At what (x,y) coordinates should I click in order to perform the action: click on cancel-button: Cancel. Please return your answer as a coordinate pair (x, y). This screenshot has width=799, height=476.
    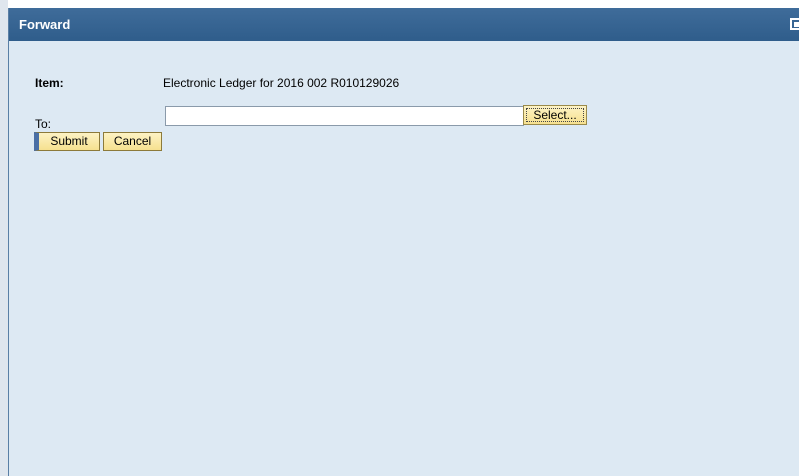
    Looking at the image, I should click on (132, 141).